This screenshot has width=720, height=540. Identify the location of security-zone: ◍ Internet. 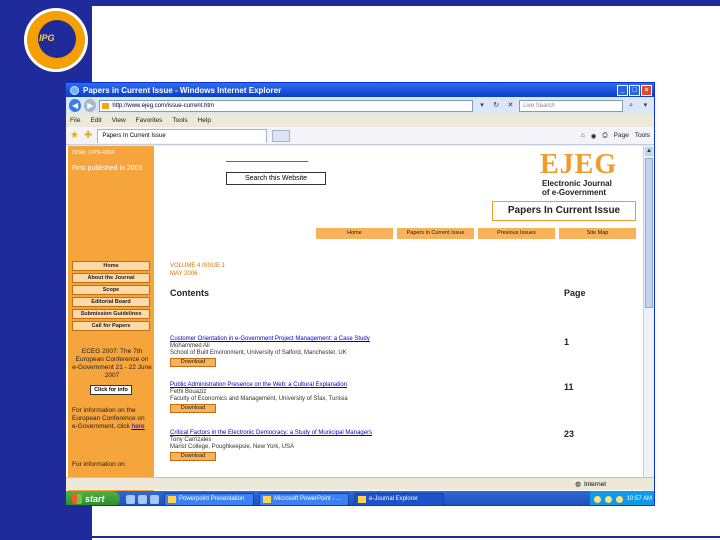
(590, 484).